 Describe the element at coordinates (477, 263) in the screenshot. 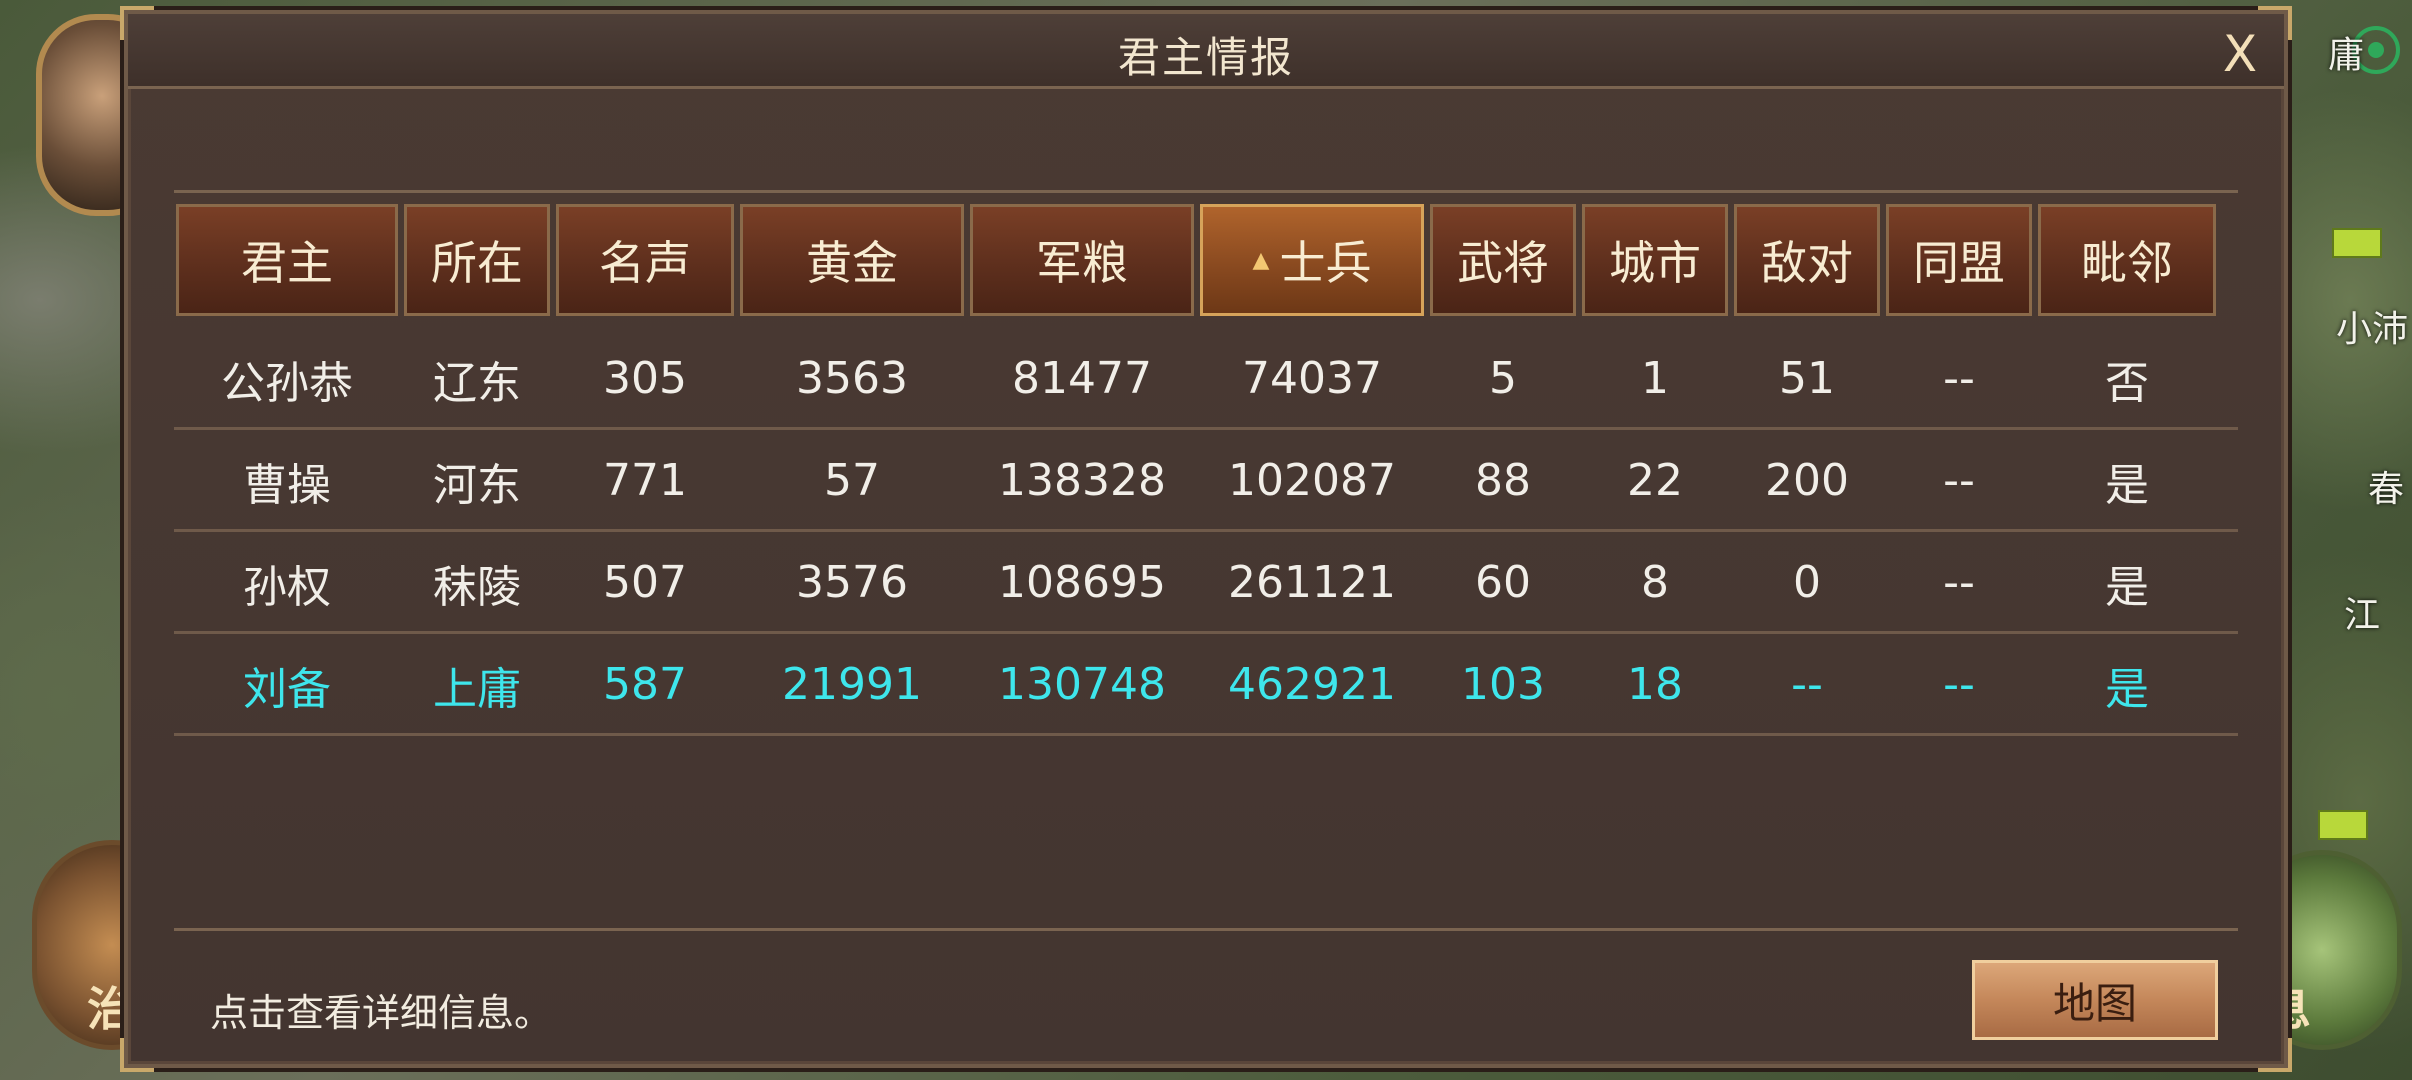

I see `column-header-label: 所在` at that location.